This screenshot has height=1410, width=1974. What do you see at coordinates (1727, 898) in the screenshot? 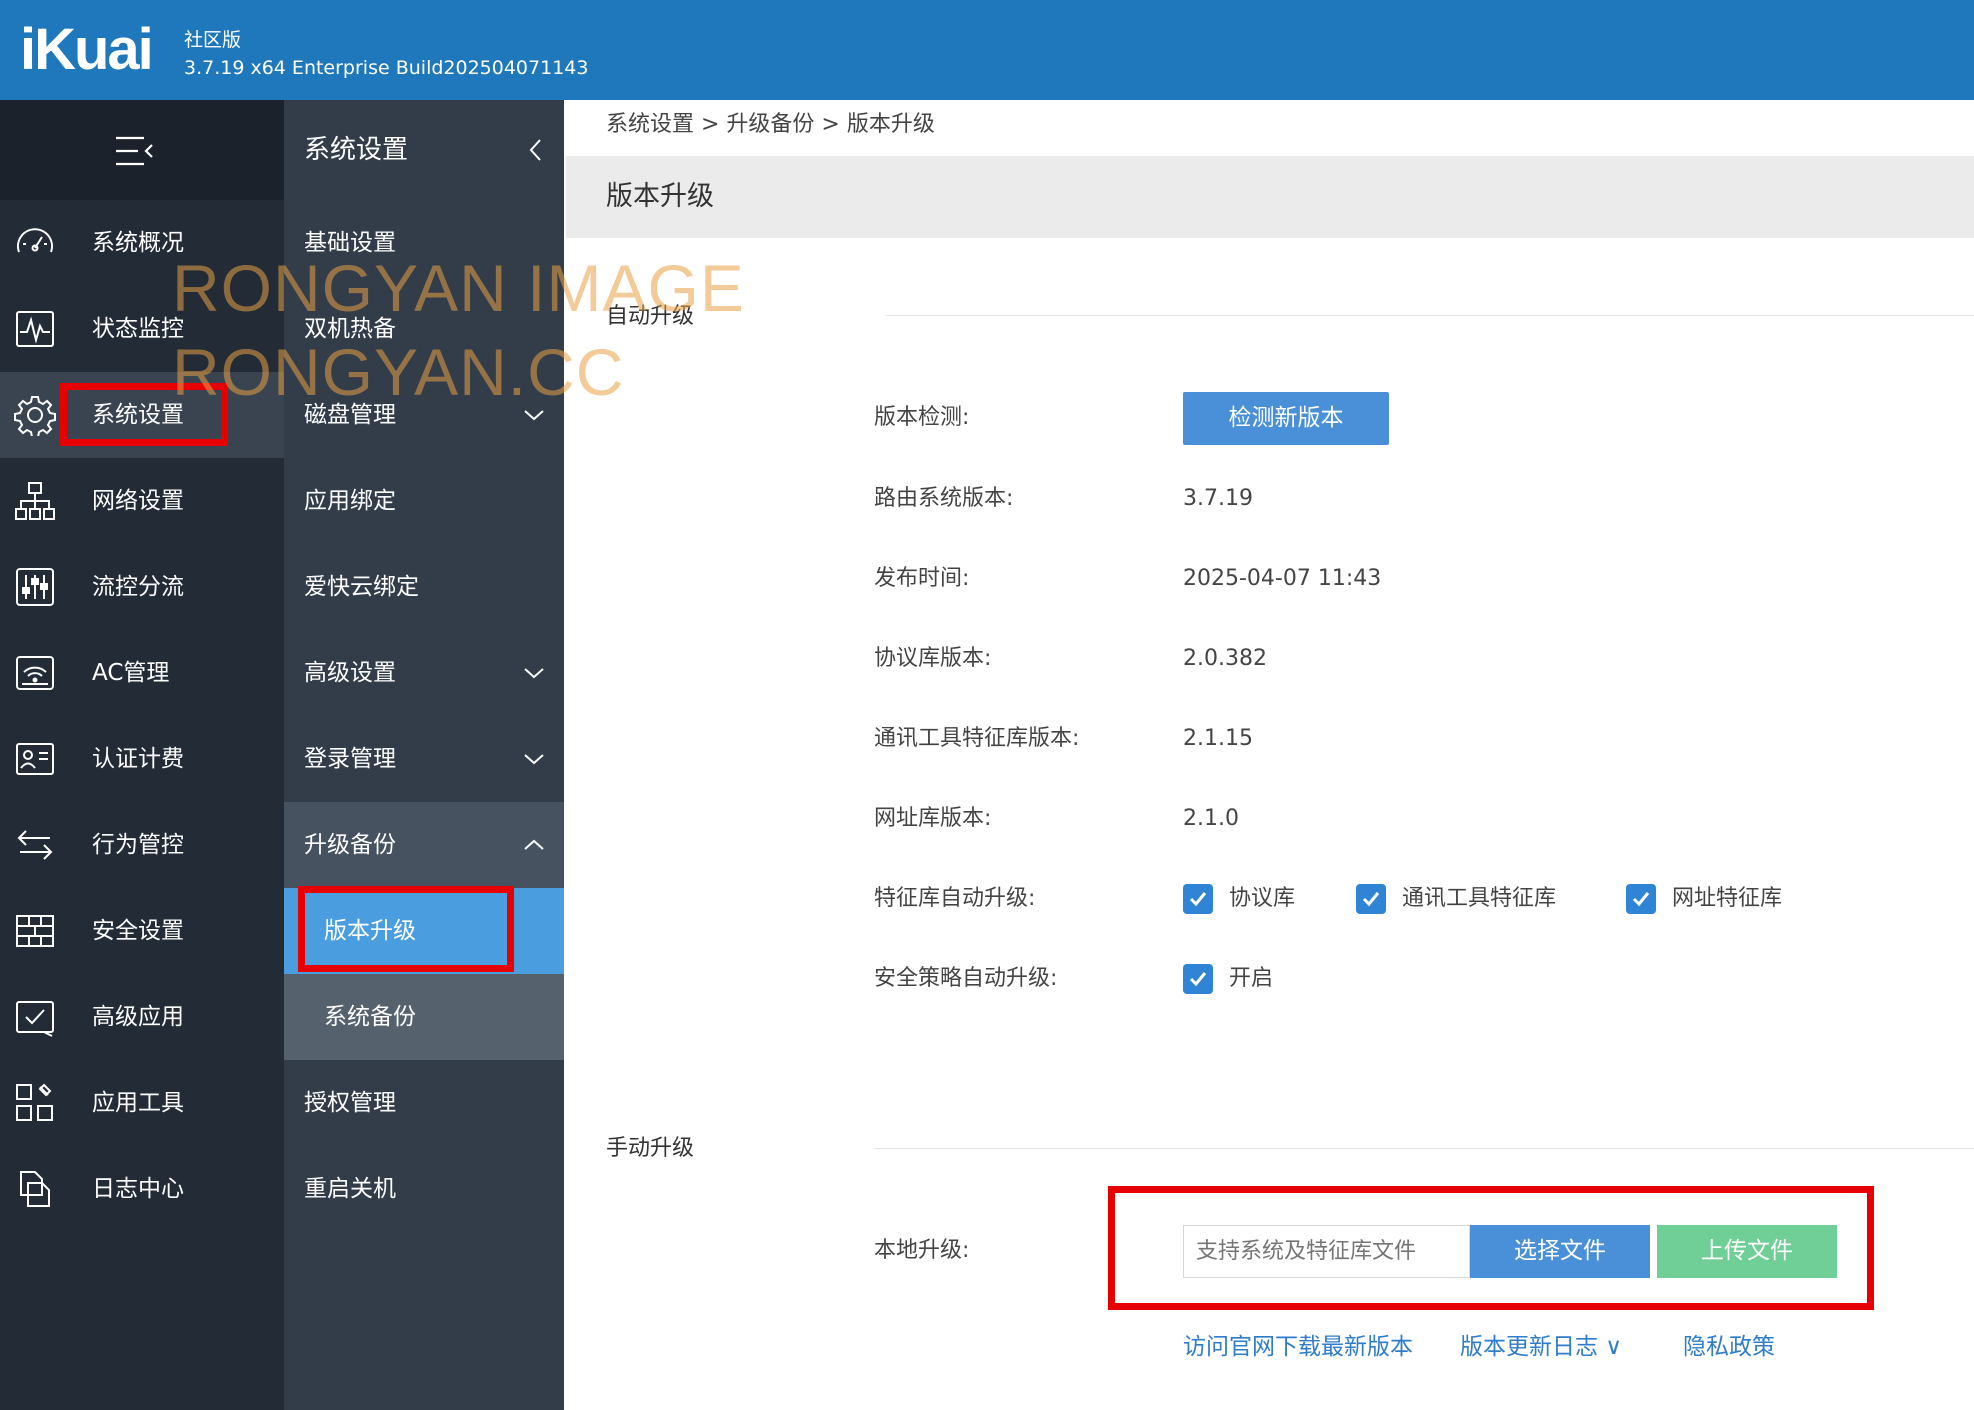
I see `url-lib-checkbox-label: 网址特征库` at bounding box center [1727, 898].